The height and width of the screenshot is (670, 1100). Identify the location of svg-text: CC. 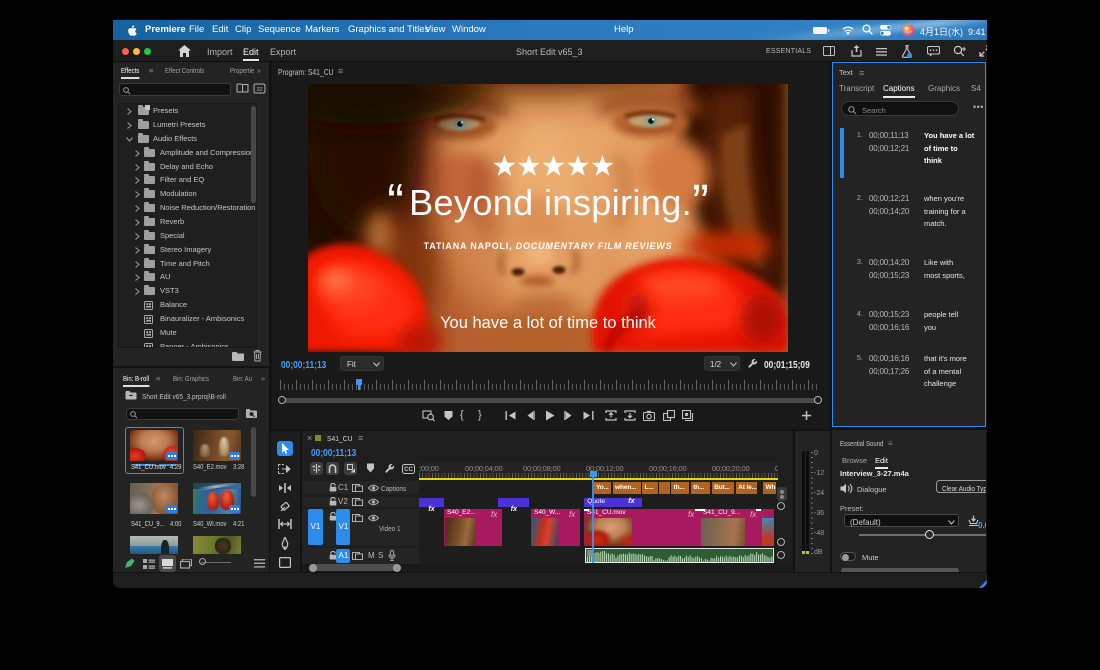
(408, 470).